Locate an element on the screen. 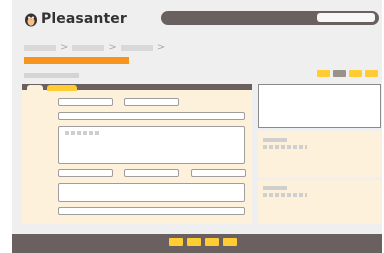  textarea-field-small is located at coordinates (151, 192).